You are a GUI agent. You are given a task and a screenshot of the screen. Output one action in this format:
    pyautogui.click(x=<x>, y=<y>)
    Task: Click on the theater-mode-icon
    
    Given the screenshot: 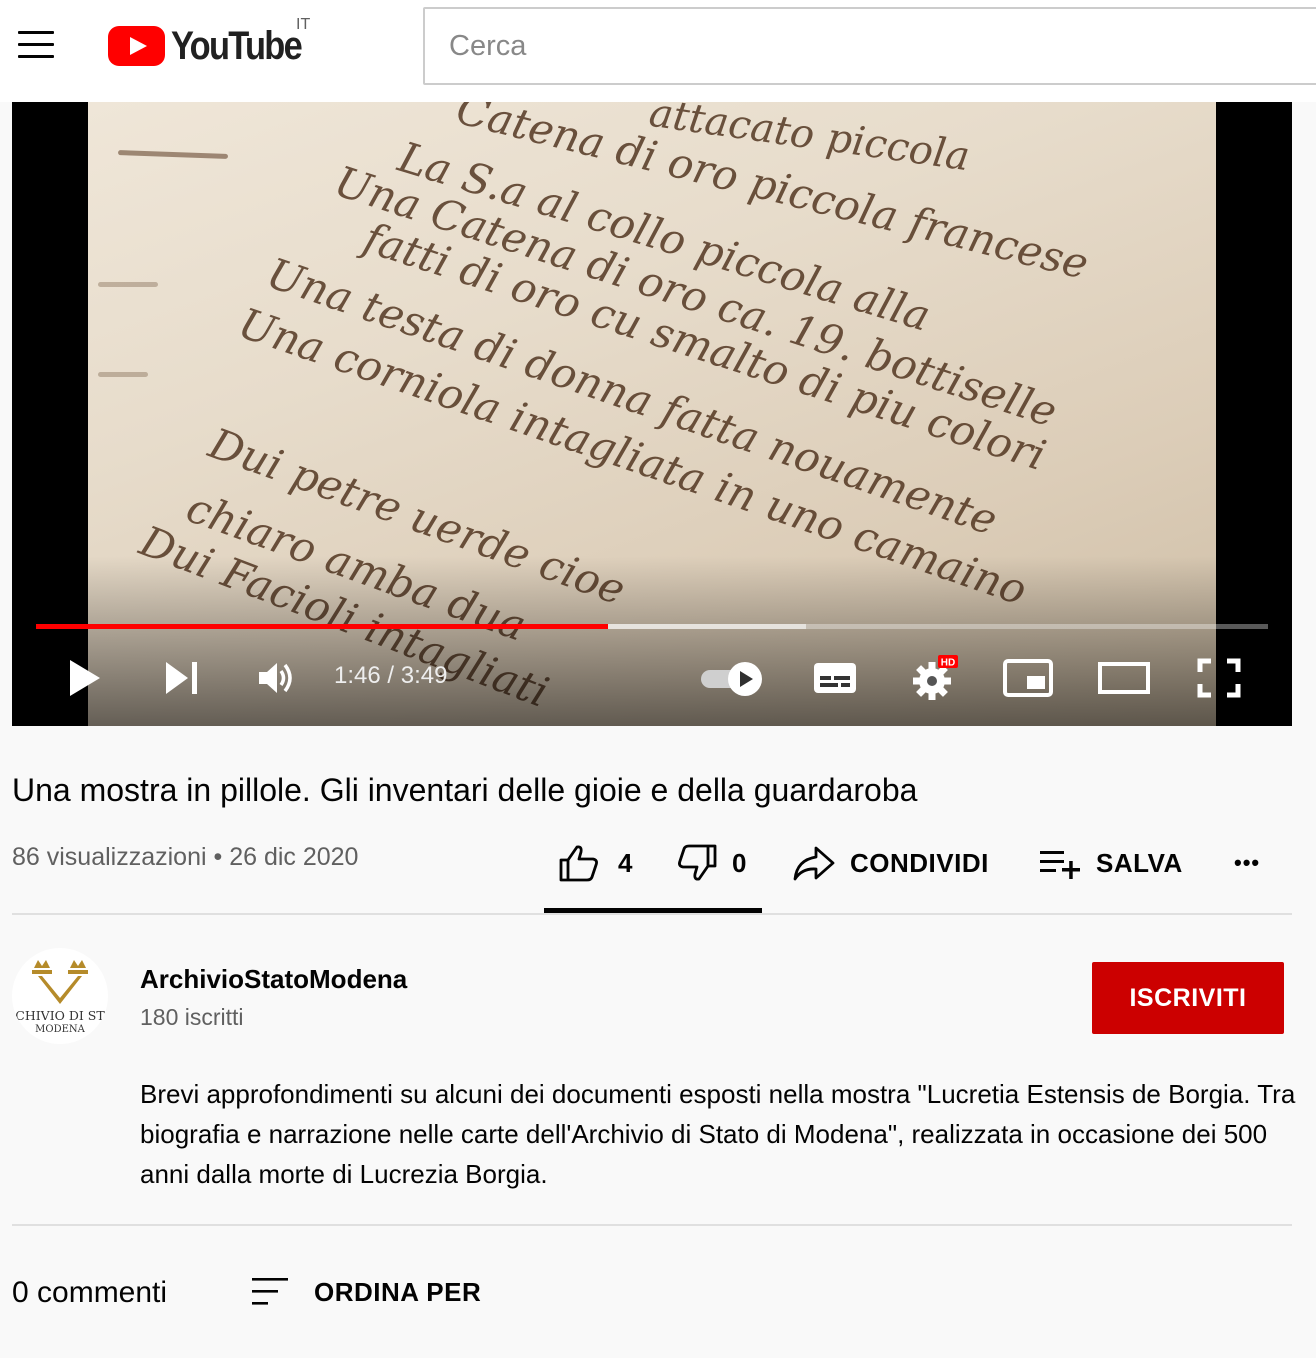 What is the action you would take?
    pyautogui.click(x=1124, y=678)
    